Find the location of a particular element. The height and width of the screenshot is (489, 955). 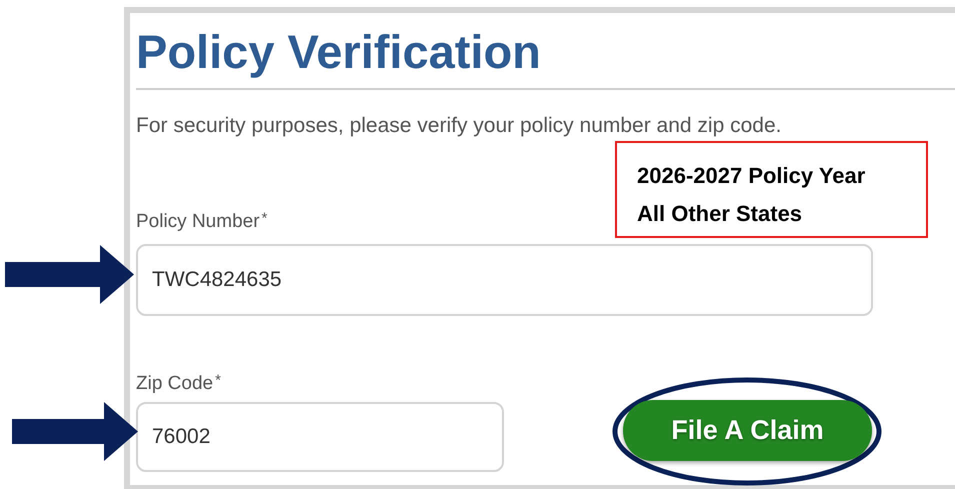

instructions-text: For security purposes, please verify your policy number and zip code. is located at coordinates (459, 126).